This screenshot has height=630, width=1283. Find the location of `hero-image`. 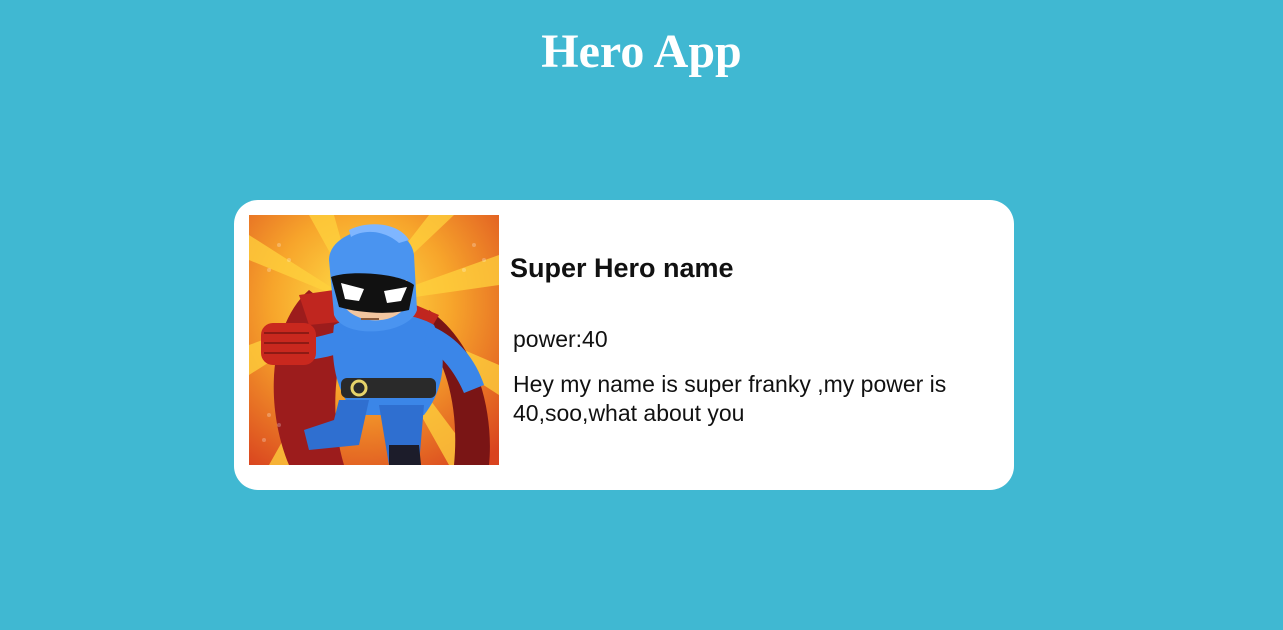

hero-image is located at coordinates (374, 340).